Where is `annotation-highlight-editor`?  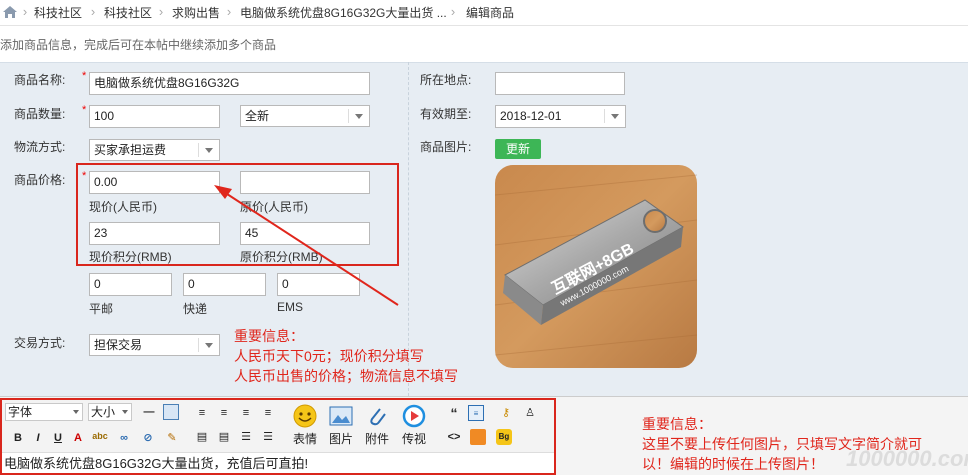 annotation-highlight-editor is located at coordinates (278, 436).